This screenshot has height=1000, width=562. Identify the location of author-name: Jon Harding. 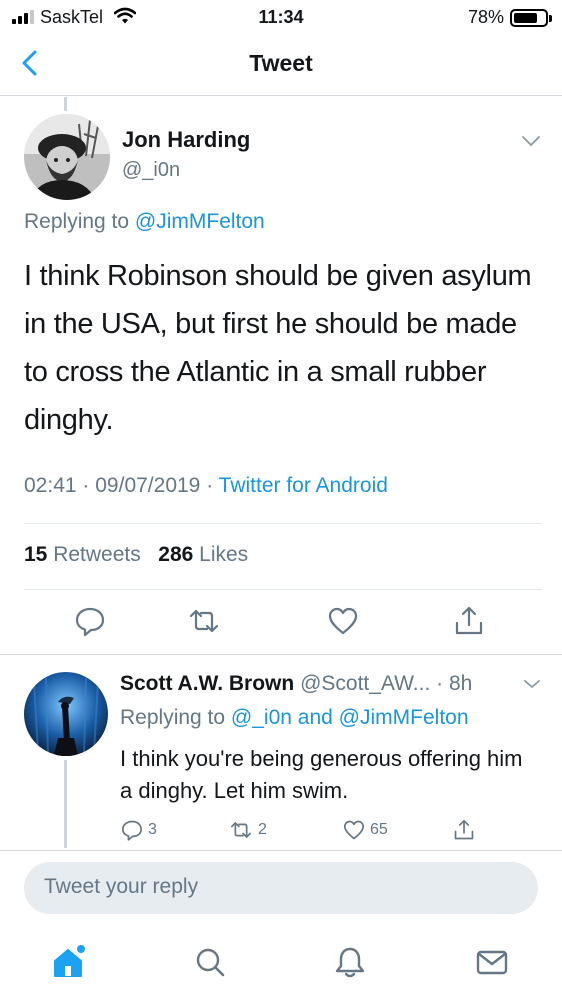
(186, 140).